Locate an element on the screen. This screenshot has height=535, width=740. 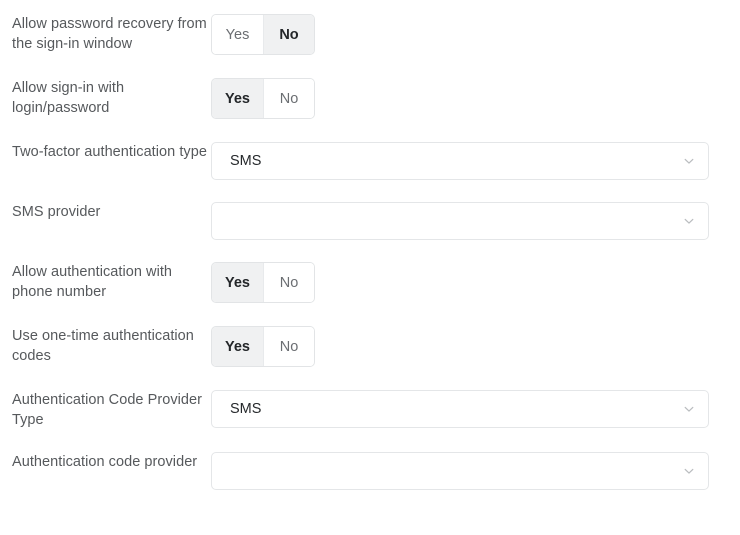
form-row-label-cell: Allow sign-in with login/password is located at coordinates (105, 98).